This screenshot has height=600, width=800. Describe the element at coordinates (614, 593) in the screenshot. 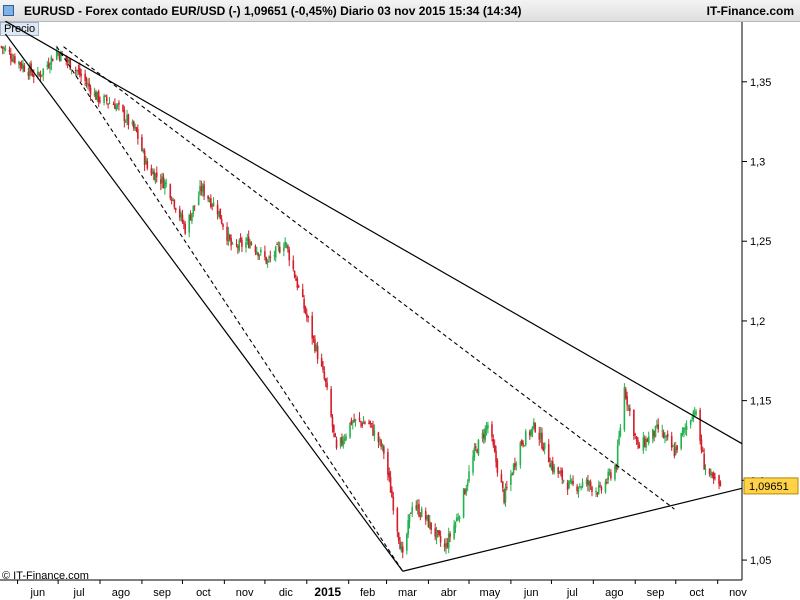

I see `x-tick-label: ago` at that location.